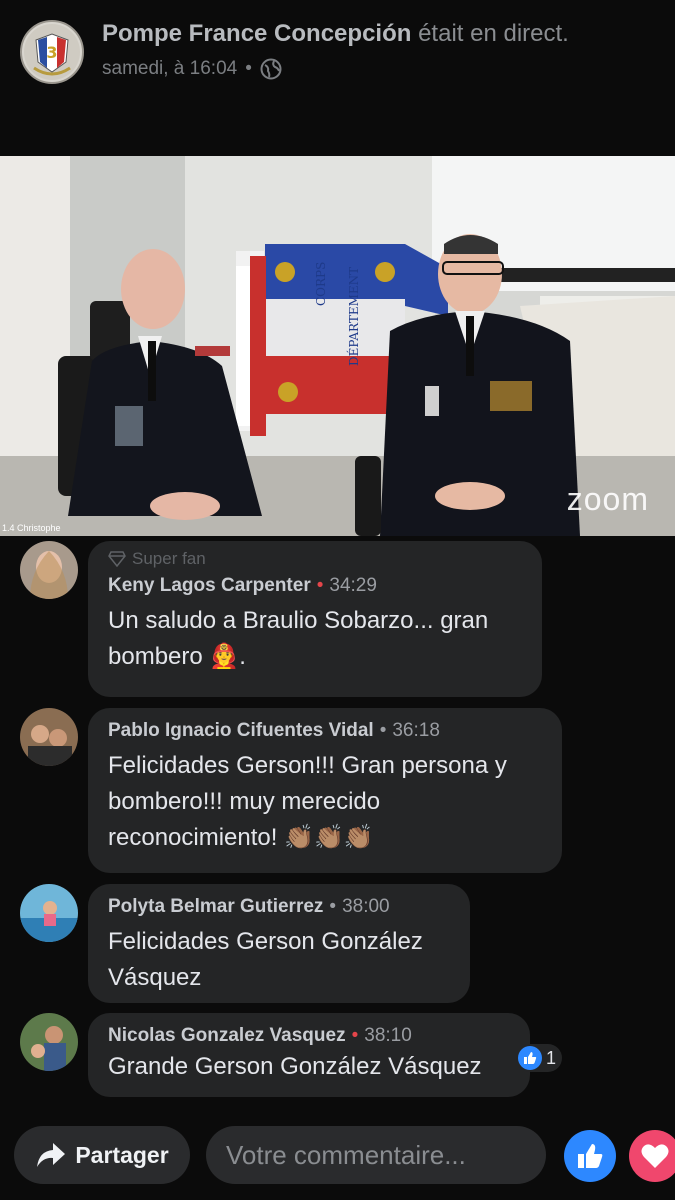 Image resolution: width=675 pixels, height=1200 pixels. I want to click on commenter-name: Polyta Belmar Gutierrez, so click(215, 906).